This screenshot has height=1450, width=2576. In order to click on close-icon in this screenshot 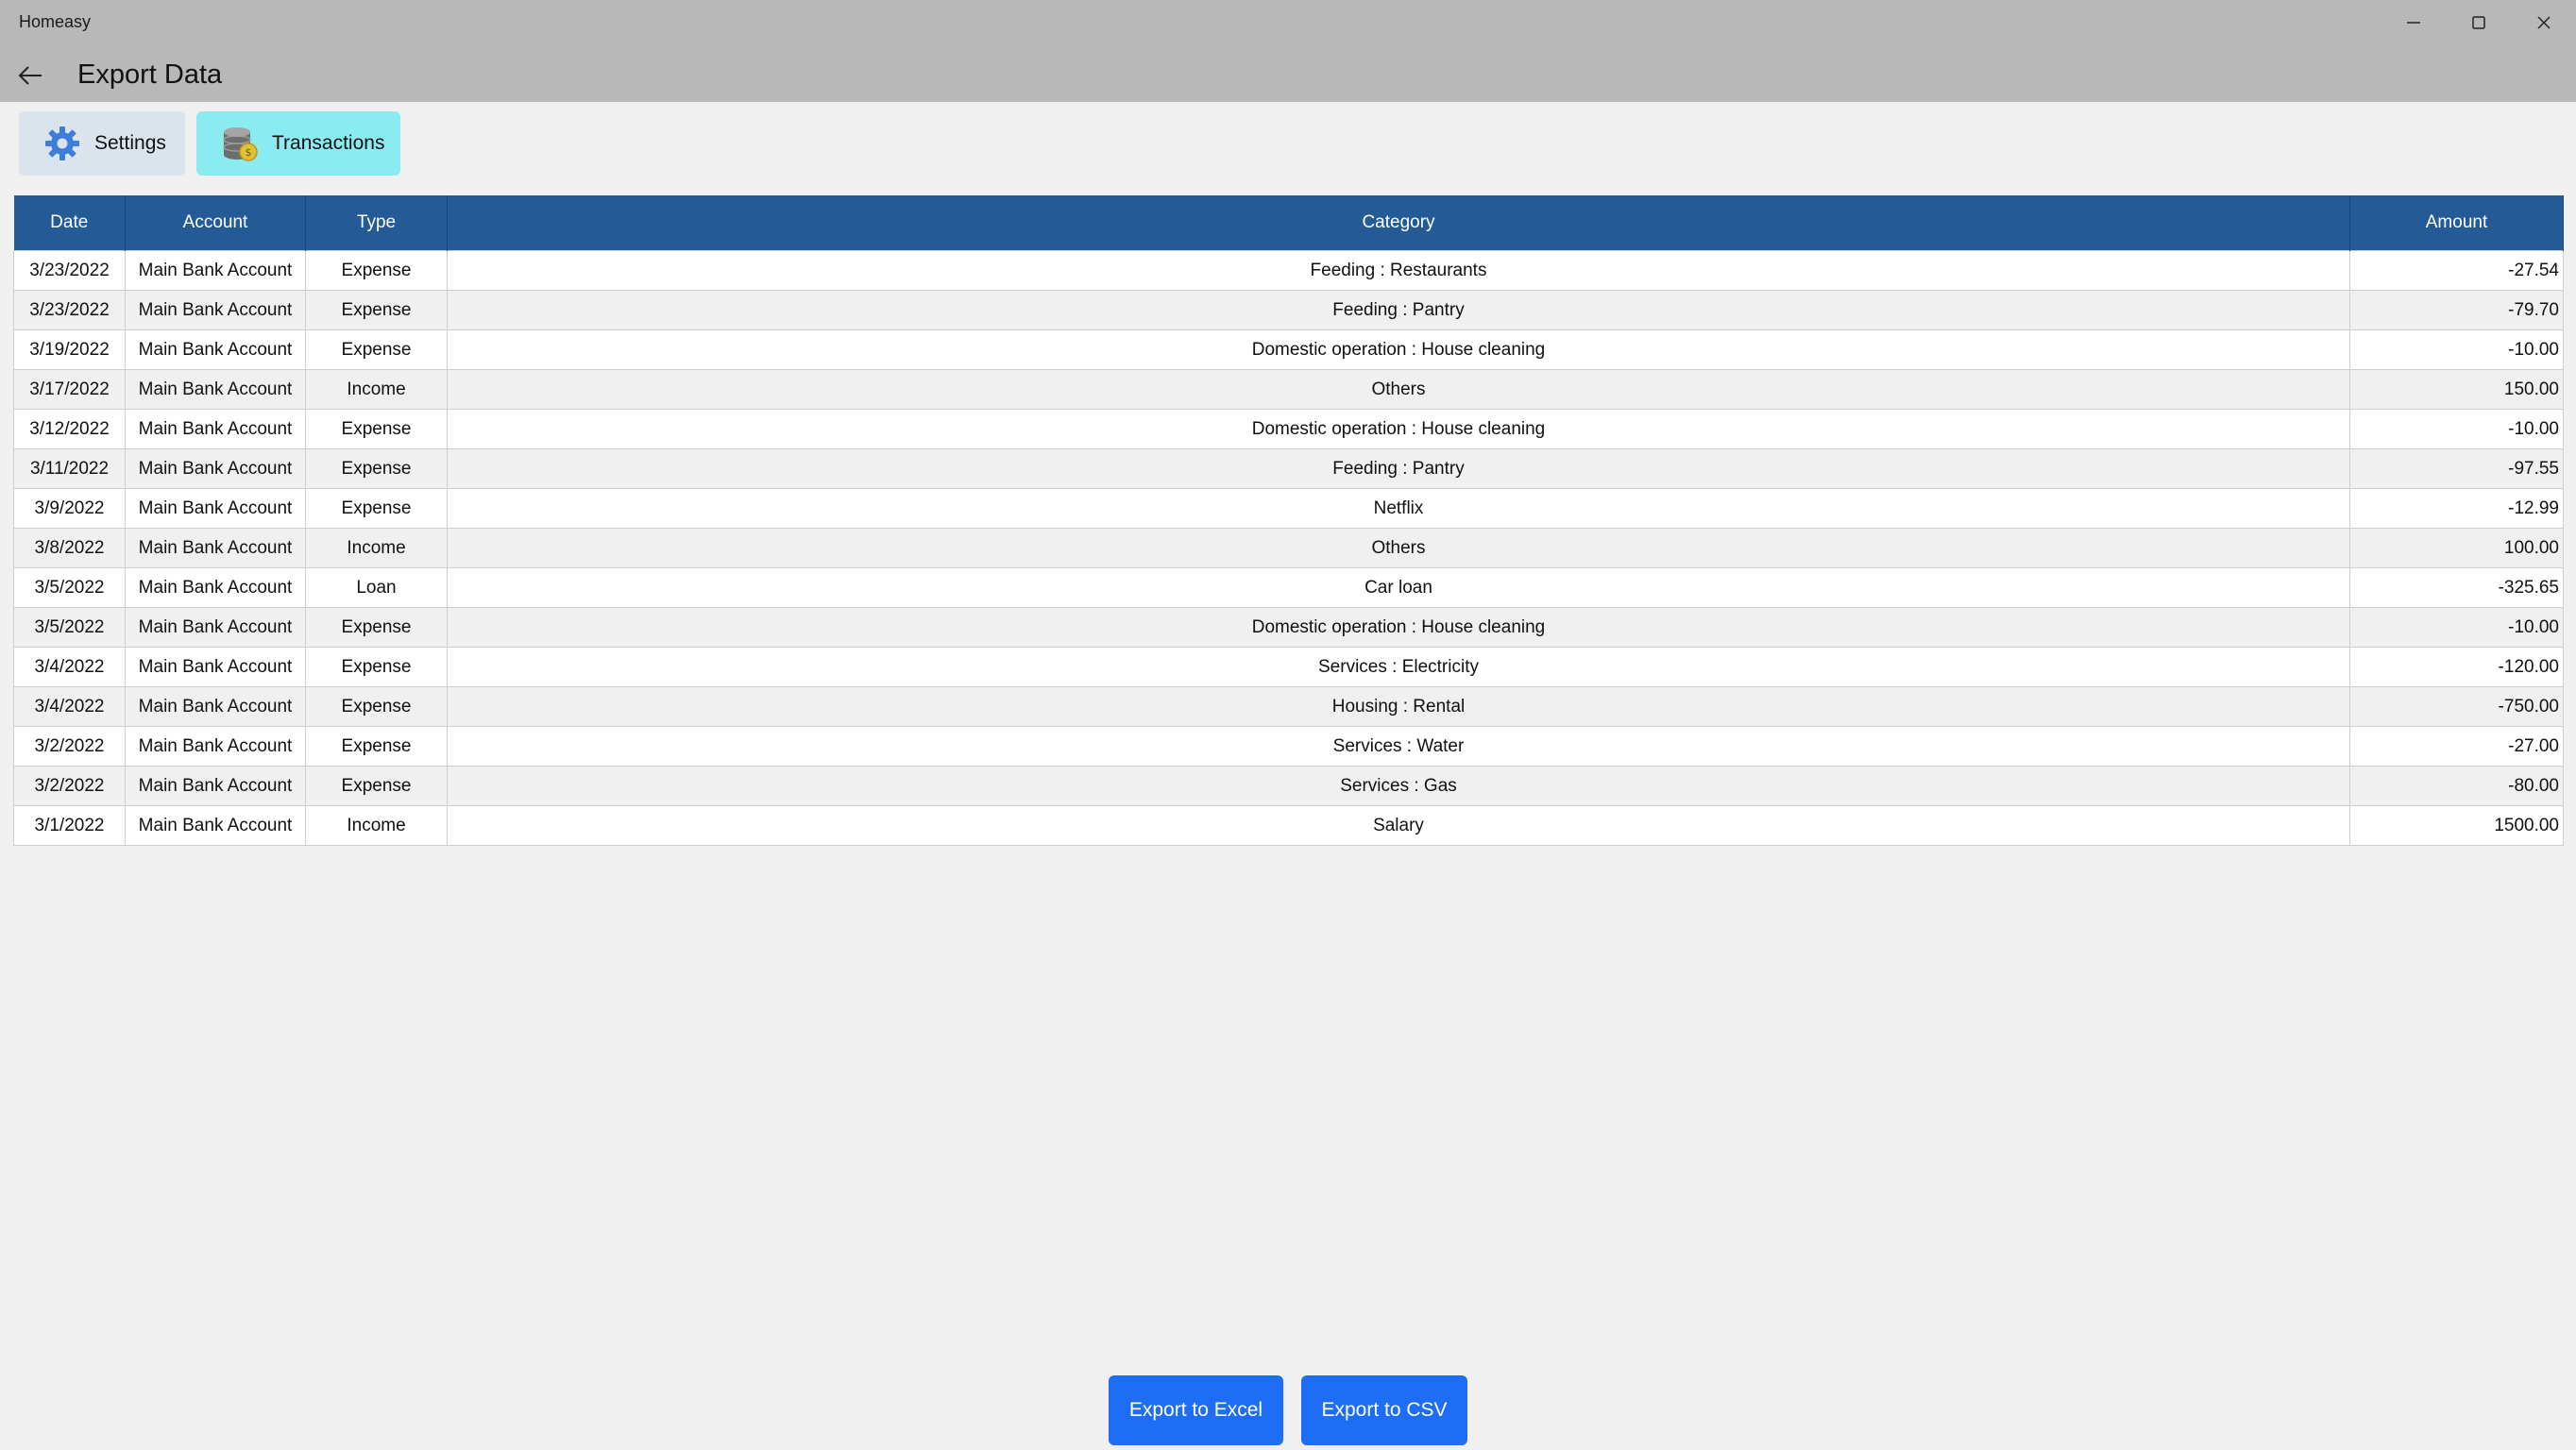, I will do `click(2543, 22)`.